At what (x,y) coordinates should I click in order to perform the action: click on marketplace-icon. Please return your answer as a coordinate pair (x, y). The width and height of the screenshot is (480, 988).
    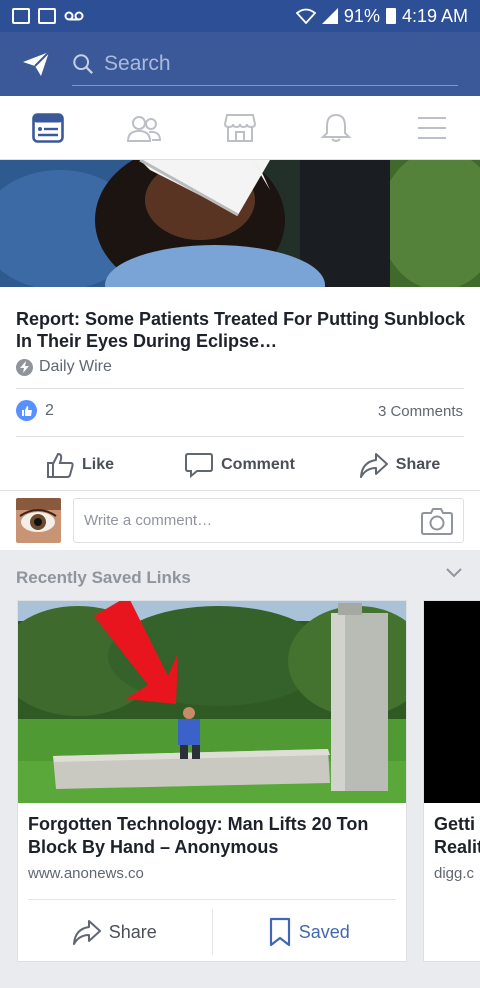
    Looking at the image, I should click on (240, 127).